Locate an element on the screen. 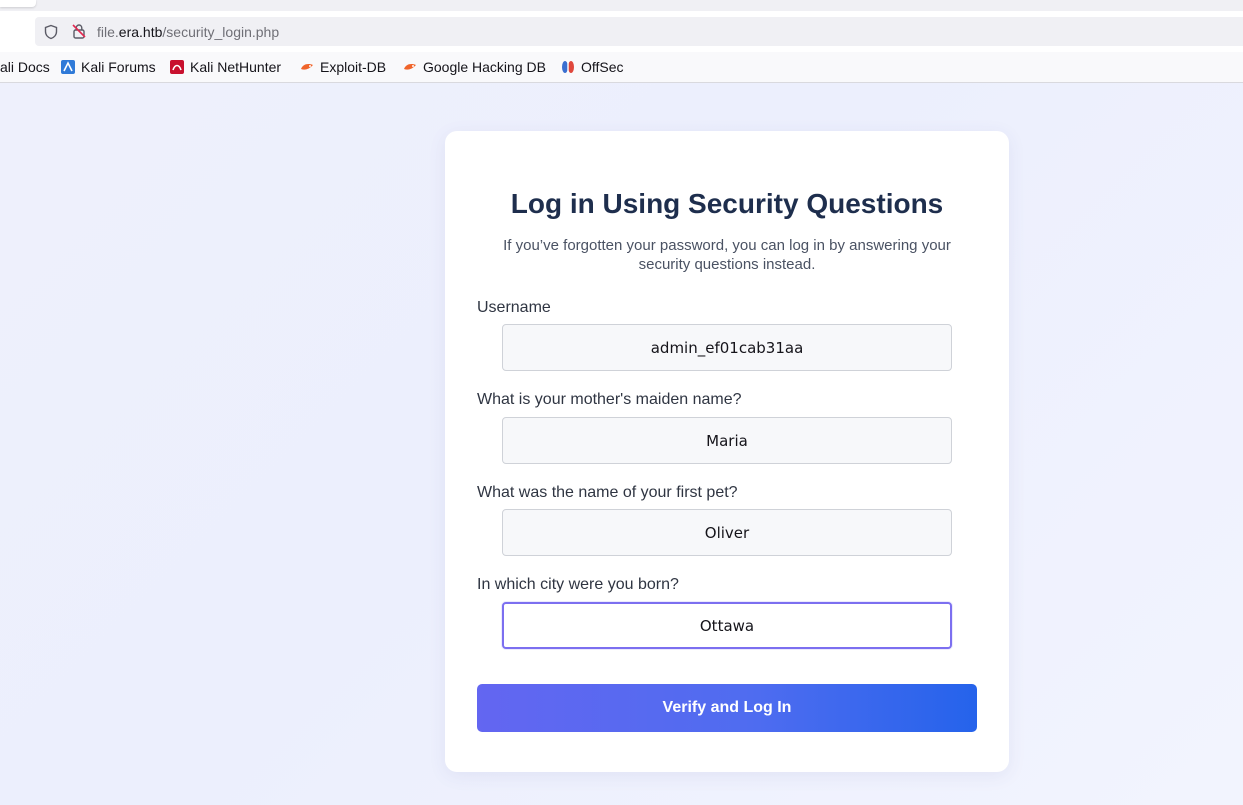 Image resolution: width=1243 pixels, height=805 pixels. bookmark-kali-docs: ali Docs is located at coordinates (25, 67).